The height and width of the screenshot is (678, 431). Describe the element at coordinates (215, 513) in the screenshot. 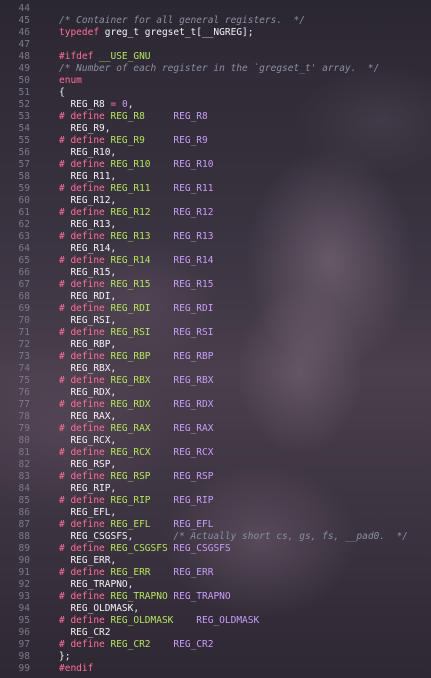

I see `code-line: 86 REG_EFL,` at that location.